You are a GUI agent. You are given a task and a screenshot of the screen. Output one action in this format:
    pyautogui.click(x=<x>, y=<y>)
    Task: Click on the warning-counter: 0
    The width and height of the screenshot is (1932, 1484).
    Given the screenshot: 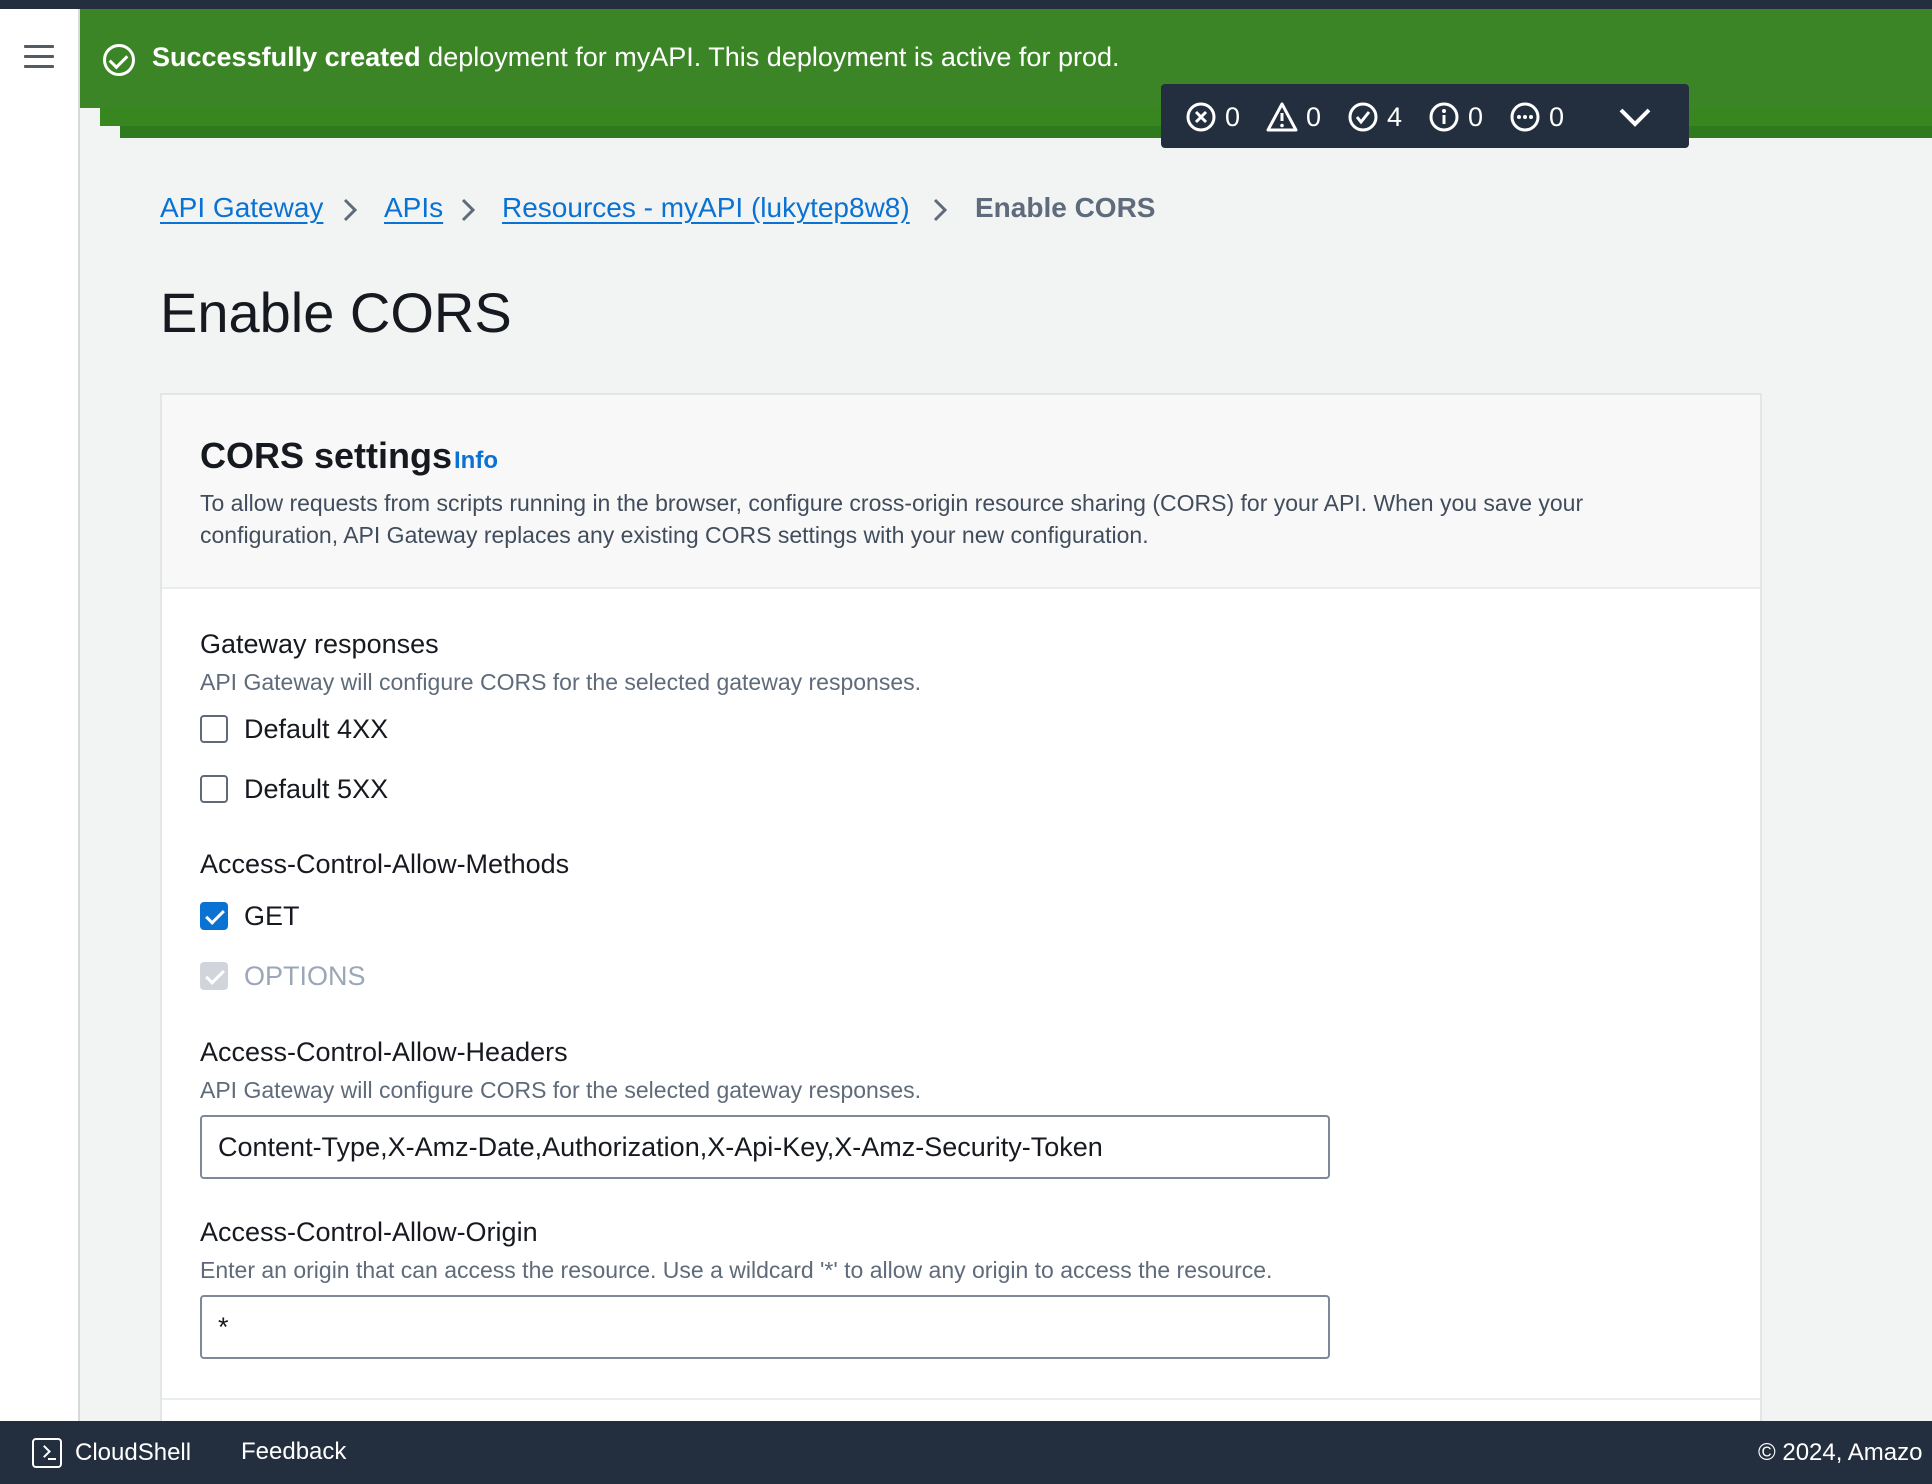 What is the action you would take?
    pyautogui.click(x=1293, y=117)
    